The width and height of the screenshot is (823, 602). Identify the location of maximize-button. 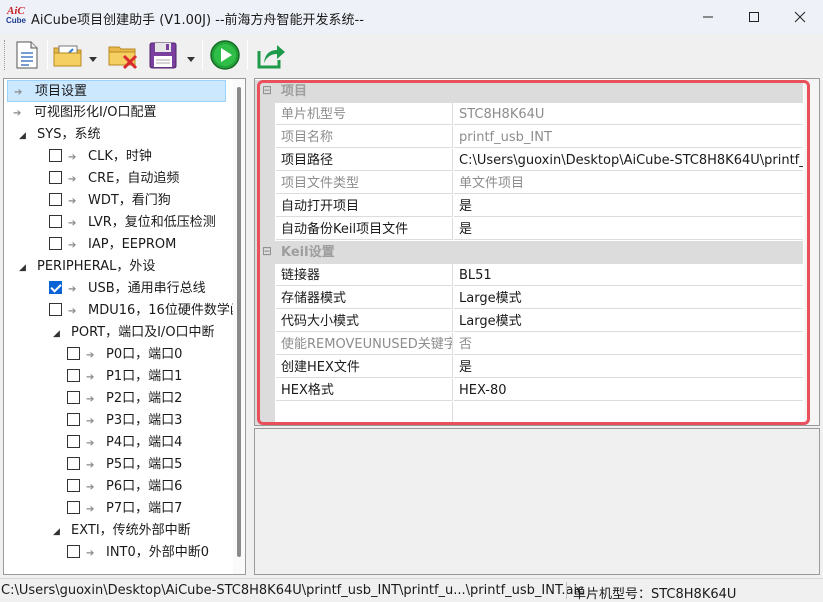
(754, 17).